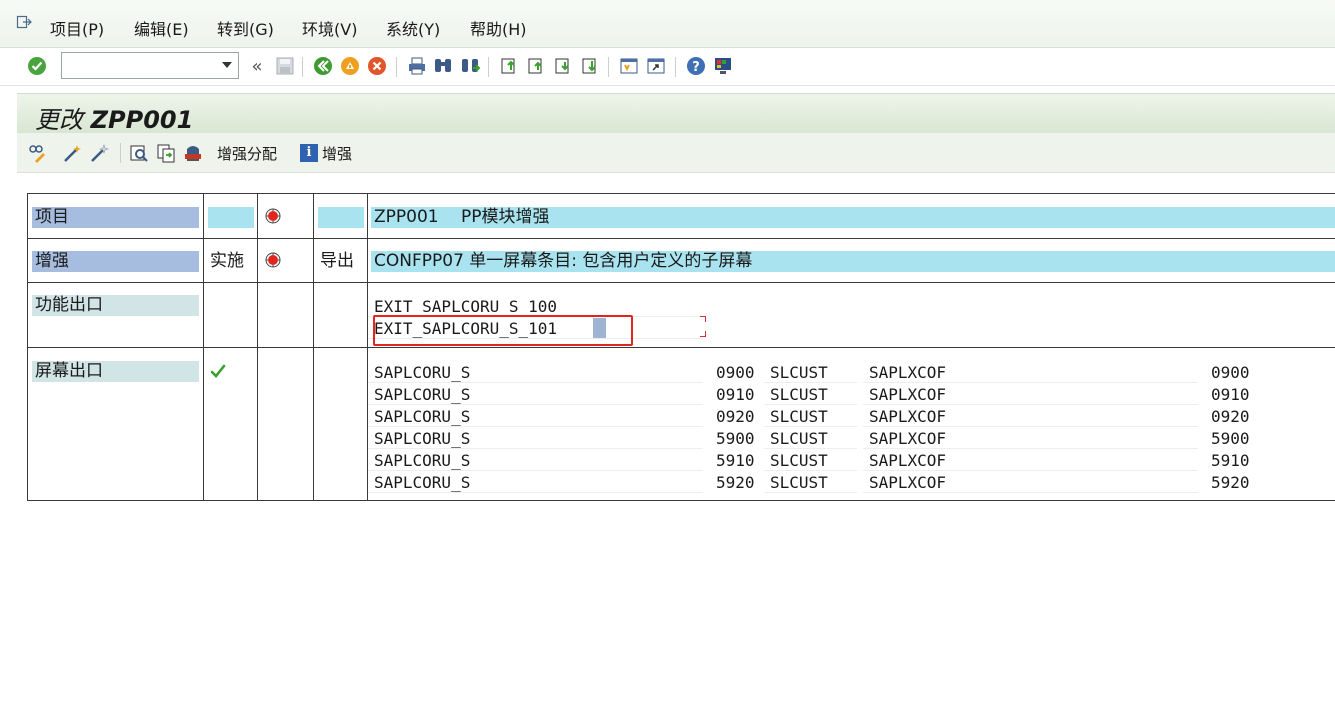 The height and width of the screenshot is (725, 1335). Describe the element at coordinates (735, 438) in the screenshot. I see `screen-number: 5900` at that location.